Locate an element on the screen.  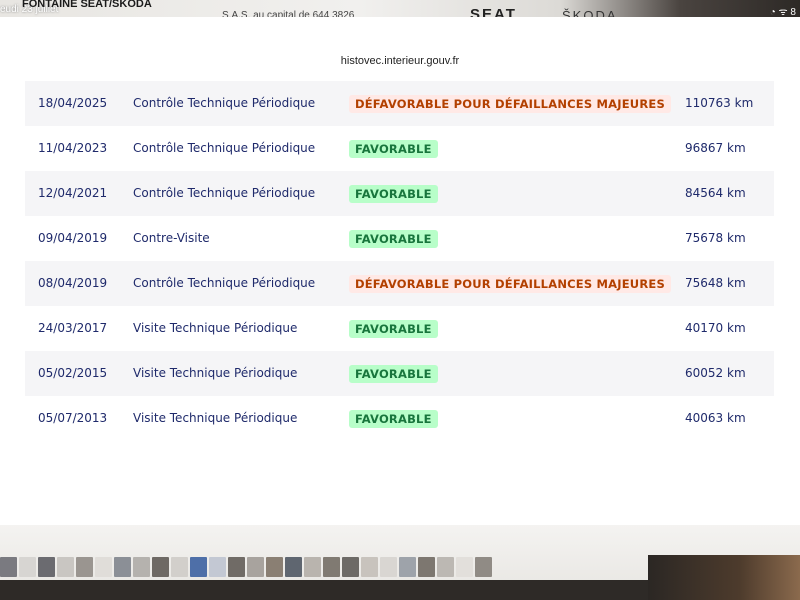
odometer-reading: 60052 km is located at coordinates (715, 373).